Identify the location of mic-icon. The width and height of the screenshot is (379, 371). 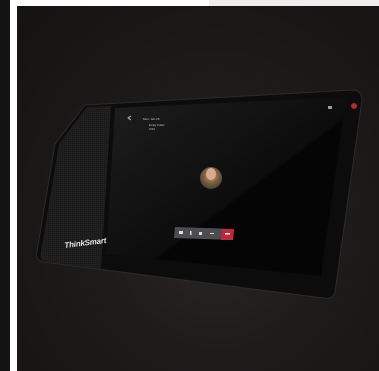
(191, 233).